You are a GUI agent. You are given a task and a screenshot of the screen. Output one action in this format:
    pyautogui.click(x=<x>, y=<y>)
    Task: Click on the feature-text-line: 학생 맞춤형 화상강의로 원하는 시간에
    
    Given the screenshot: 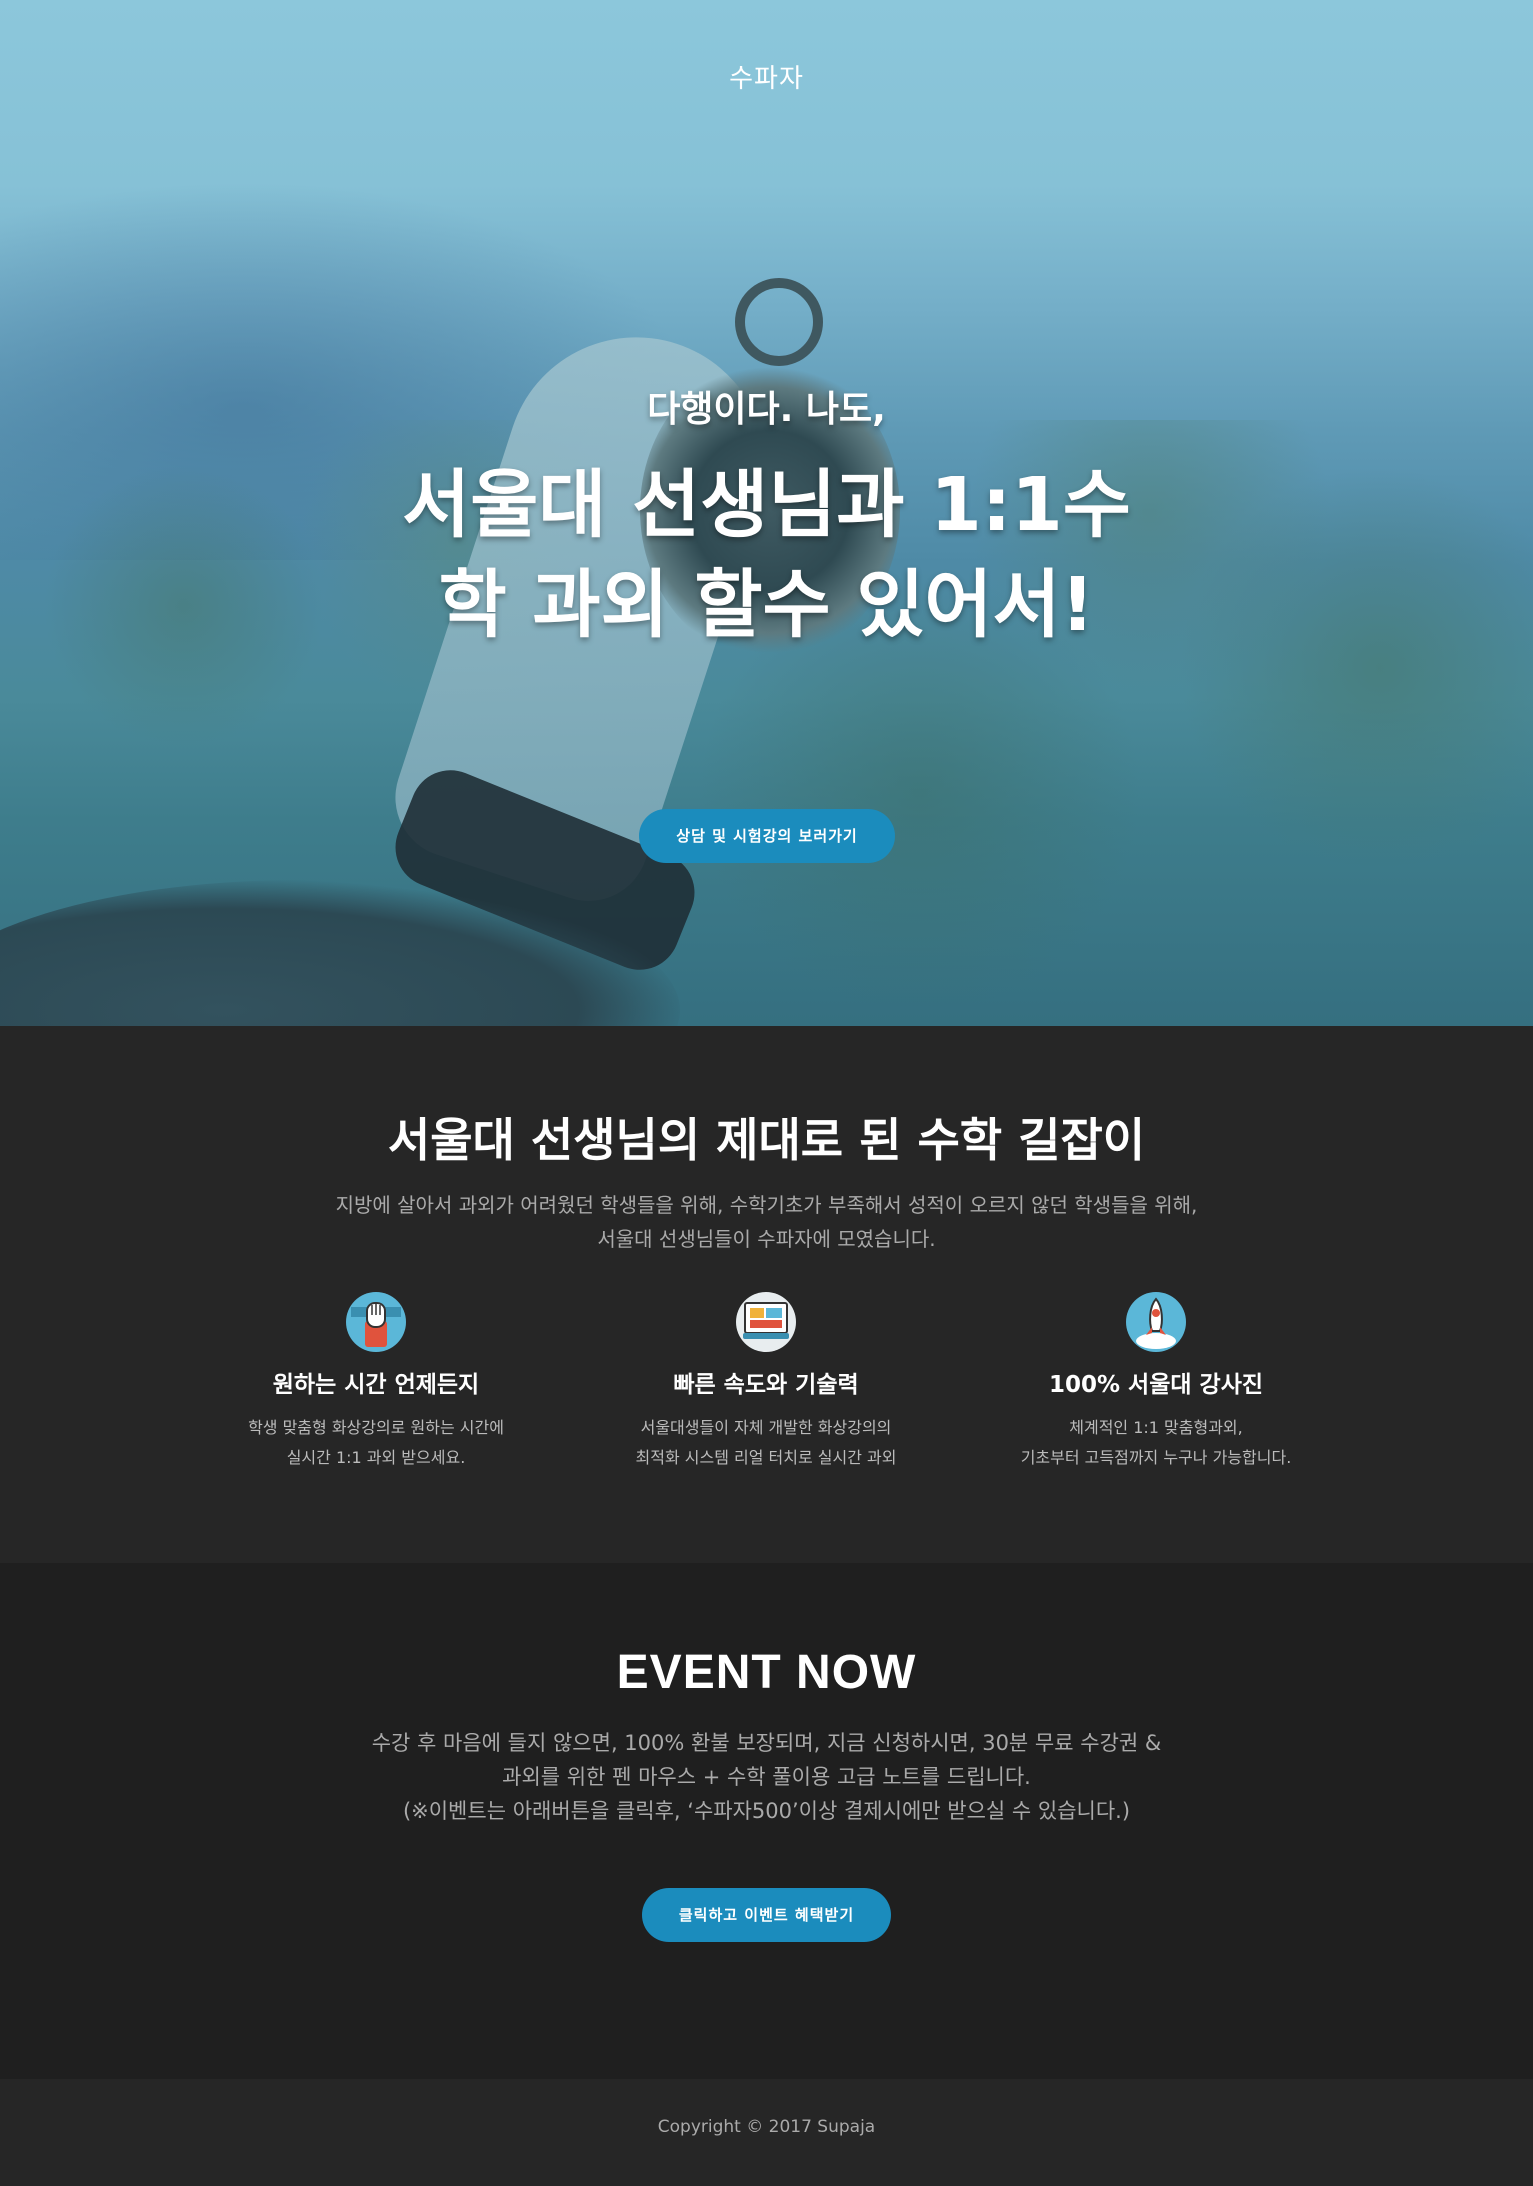 What is the action you would take?
    pyautogui.click(x=376, y=1427)
    